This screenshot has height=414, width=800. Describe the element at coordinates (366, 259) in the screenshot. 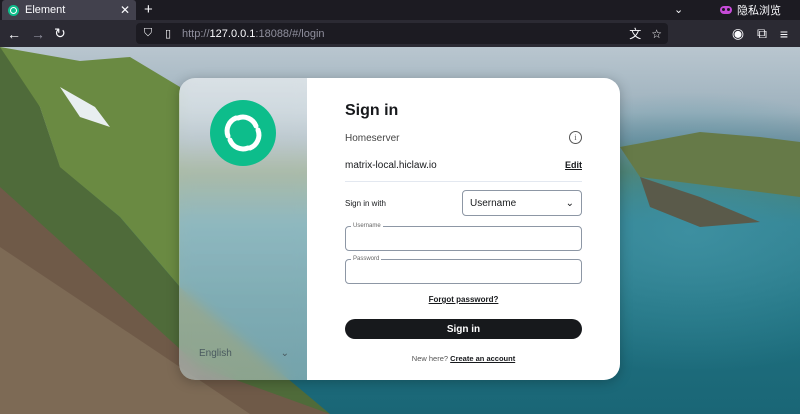

I see `password-field-label: Password` at that location.